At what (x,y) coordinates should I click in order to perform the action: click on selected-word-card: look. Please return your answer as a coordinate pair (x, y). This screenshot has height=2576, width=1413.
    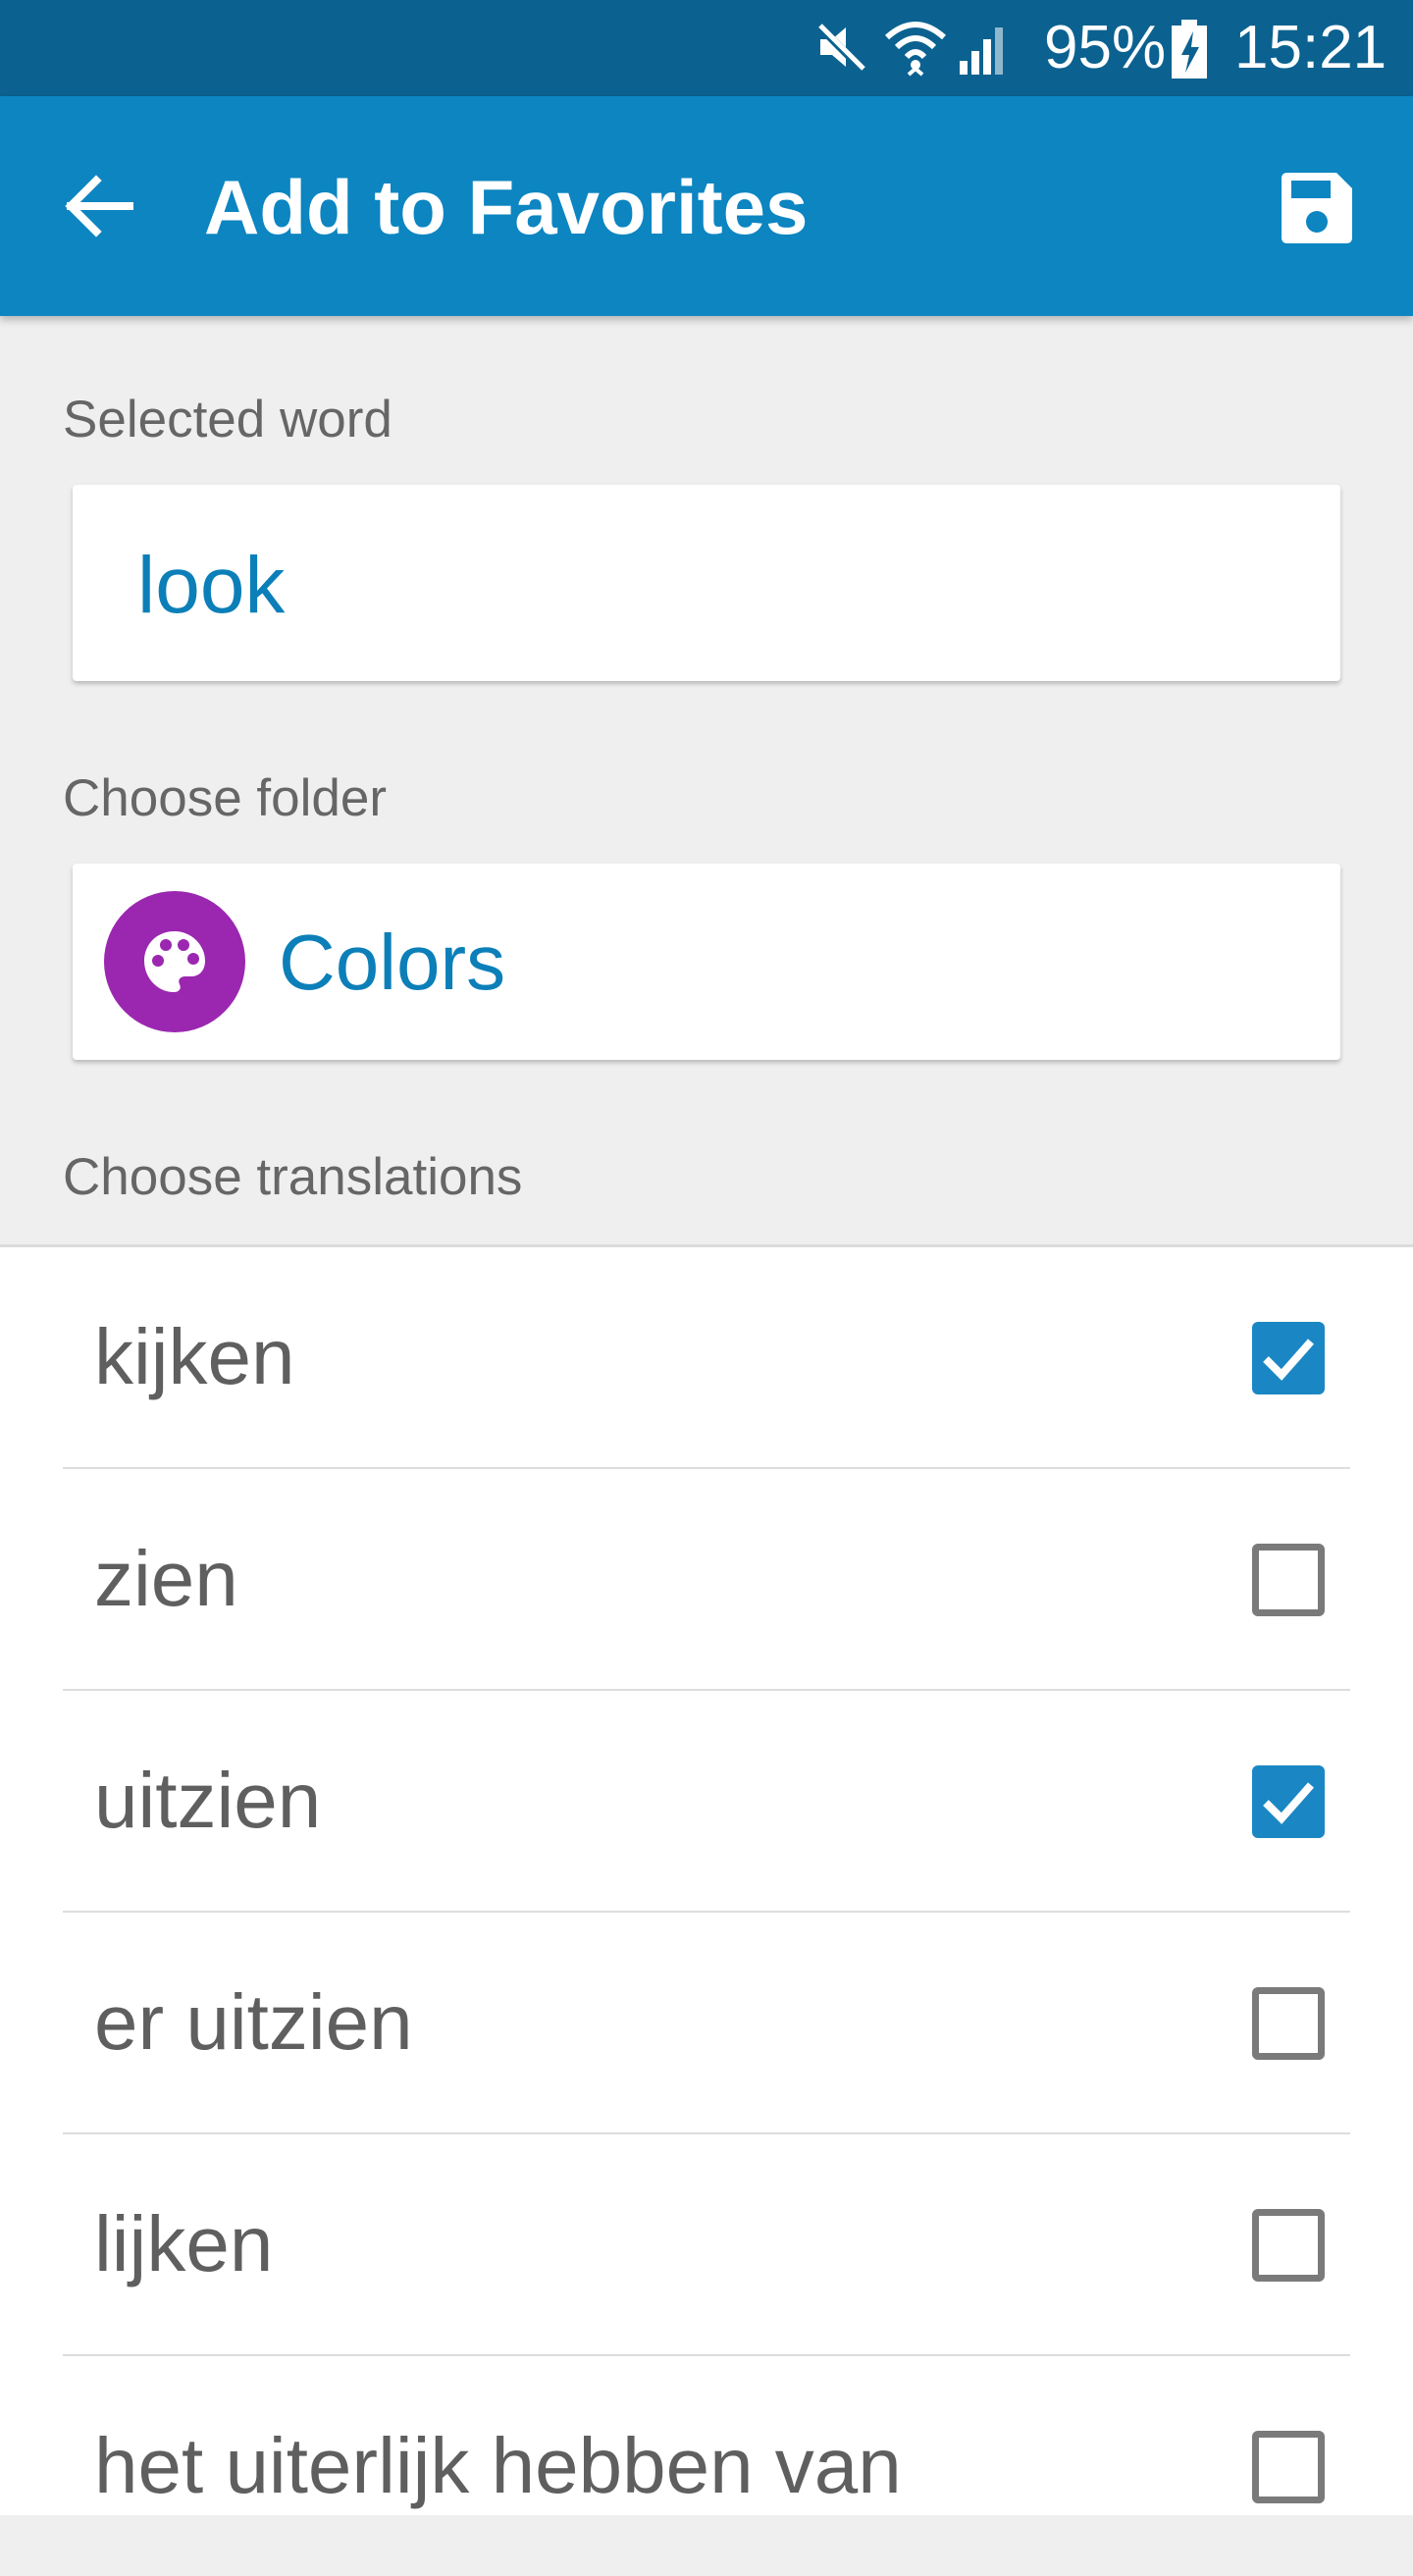
    Looking at the image, I should click on (706, 583).